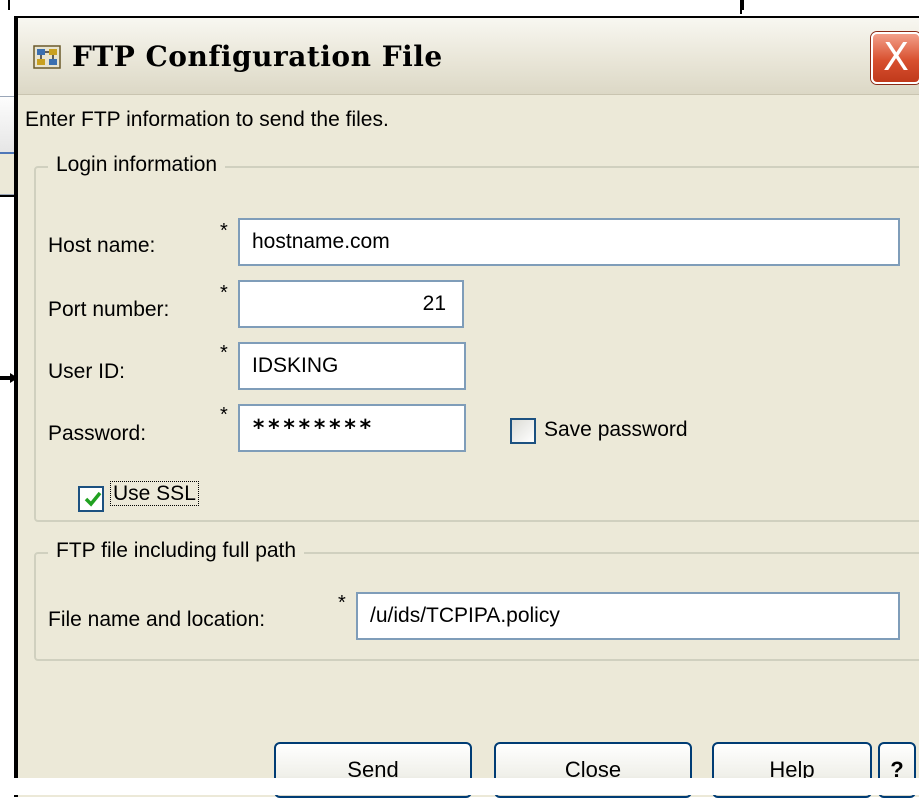 The image size is (919, 798). Describe the element at coordinates (47, 57) in the screenshot. I see `ftp-config-icon` at that location.